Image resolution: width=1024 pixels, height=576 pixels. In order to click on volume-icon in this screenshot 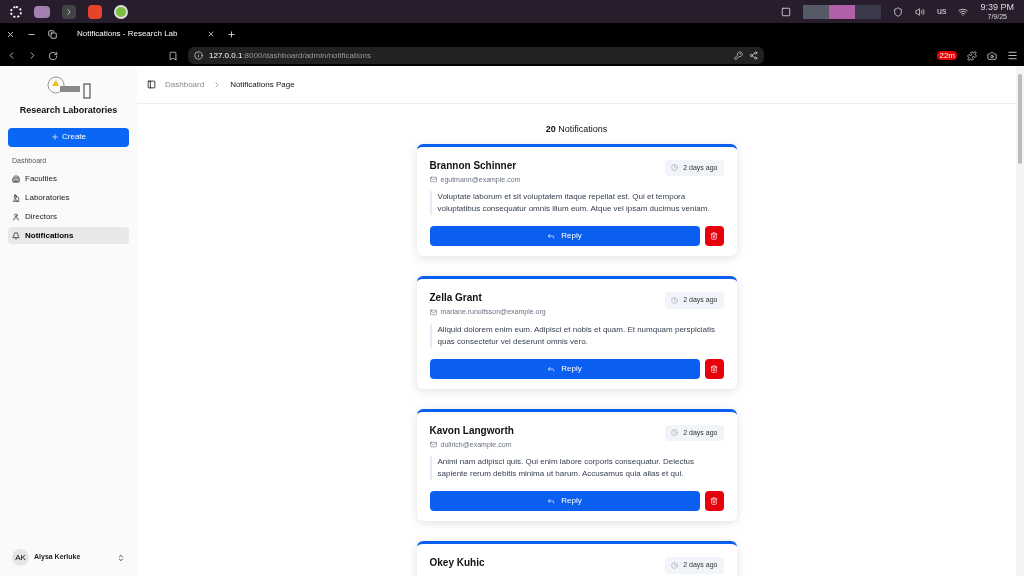, I will do `click(919, 11)`.